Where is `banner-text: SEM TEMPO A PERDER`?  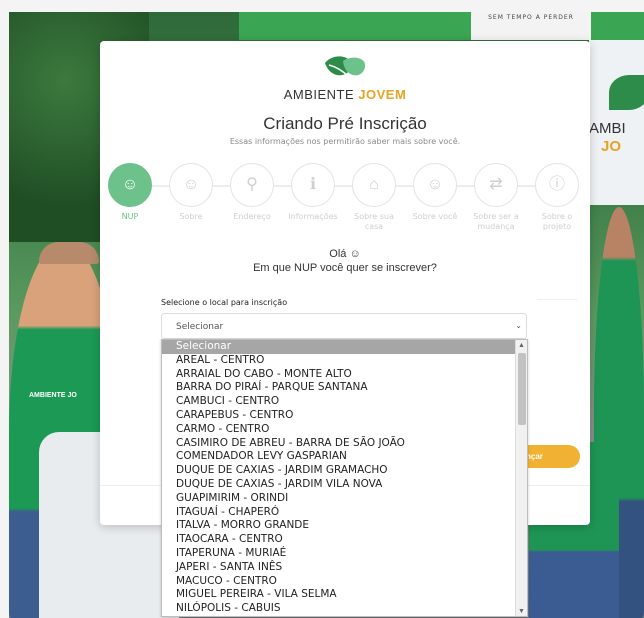
banner-text: SEM TEMPO A PERDER is located at coordinates (531, 26).